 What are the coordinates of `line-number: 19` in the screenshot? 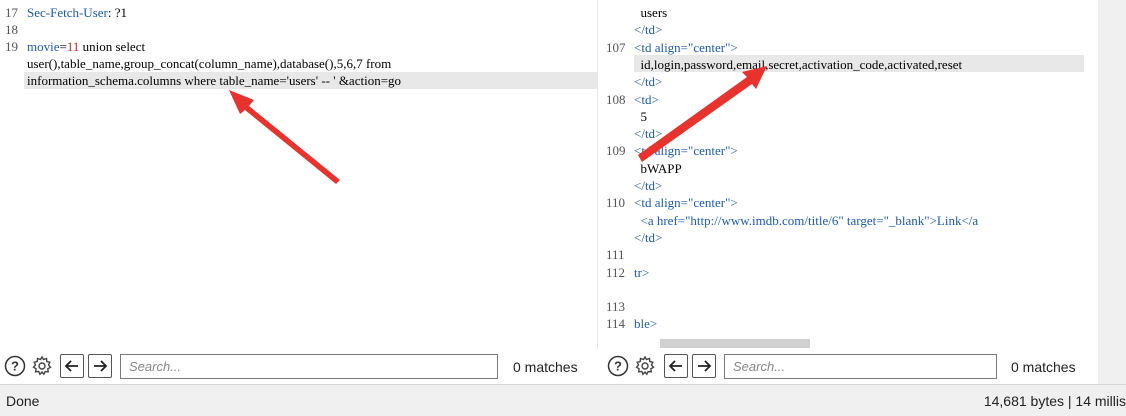 It's located at (11, 46).